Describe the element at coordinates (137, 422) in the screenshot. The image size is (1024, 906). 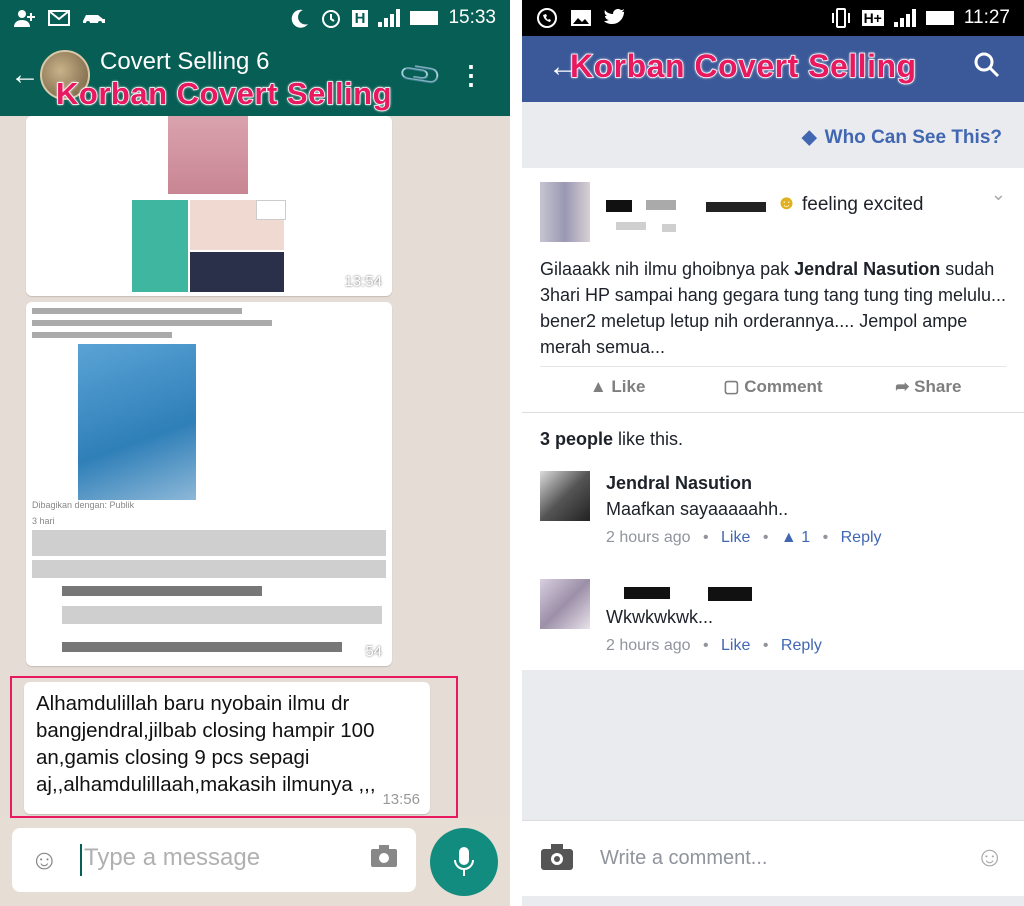
I see `shared-photo` at that location.